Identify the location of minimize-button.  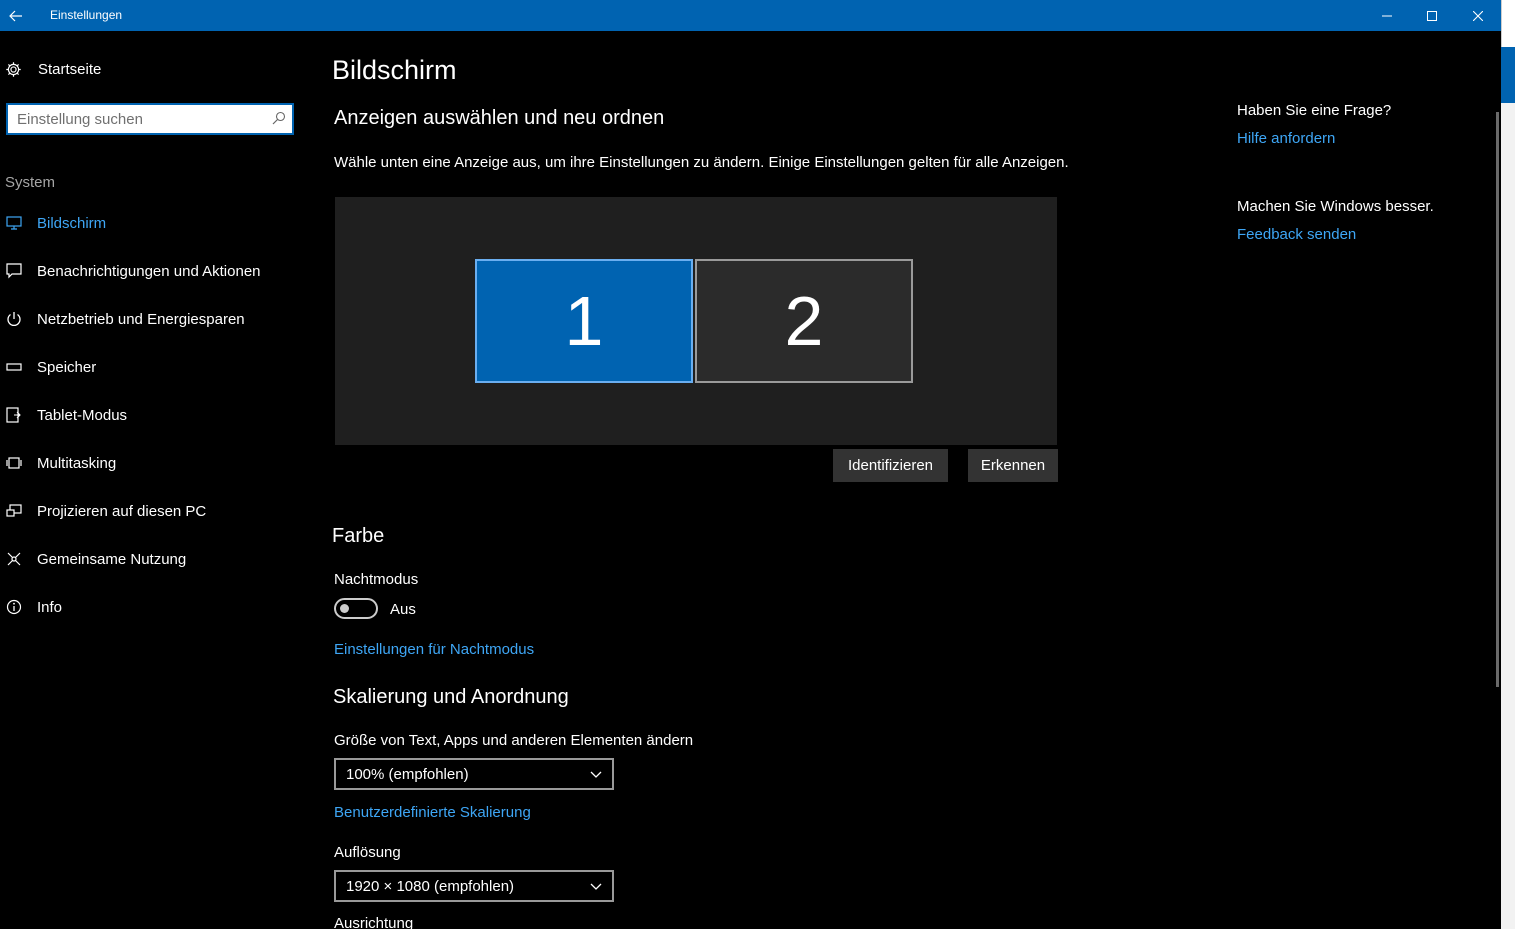
(1387, 15).